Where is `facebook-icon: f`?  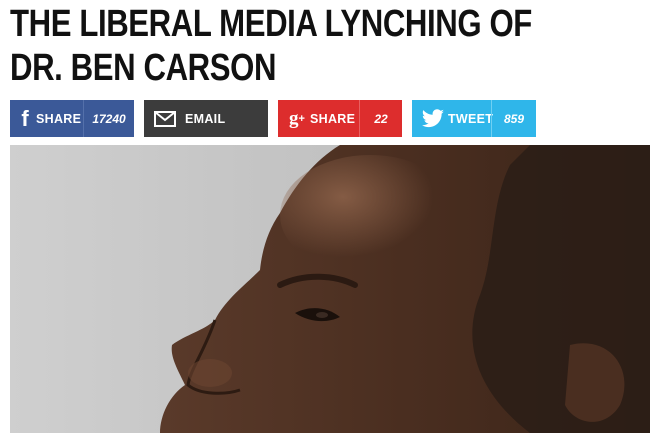
facebook-icon: f is located at coordinates (25, 118).